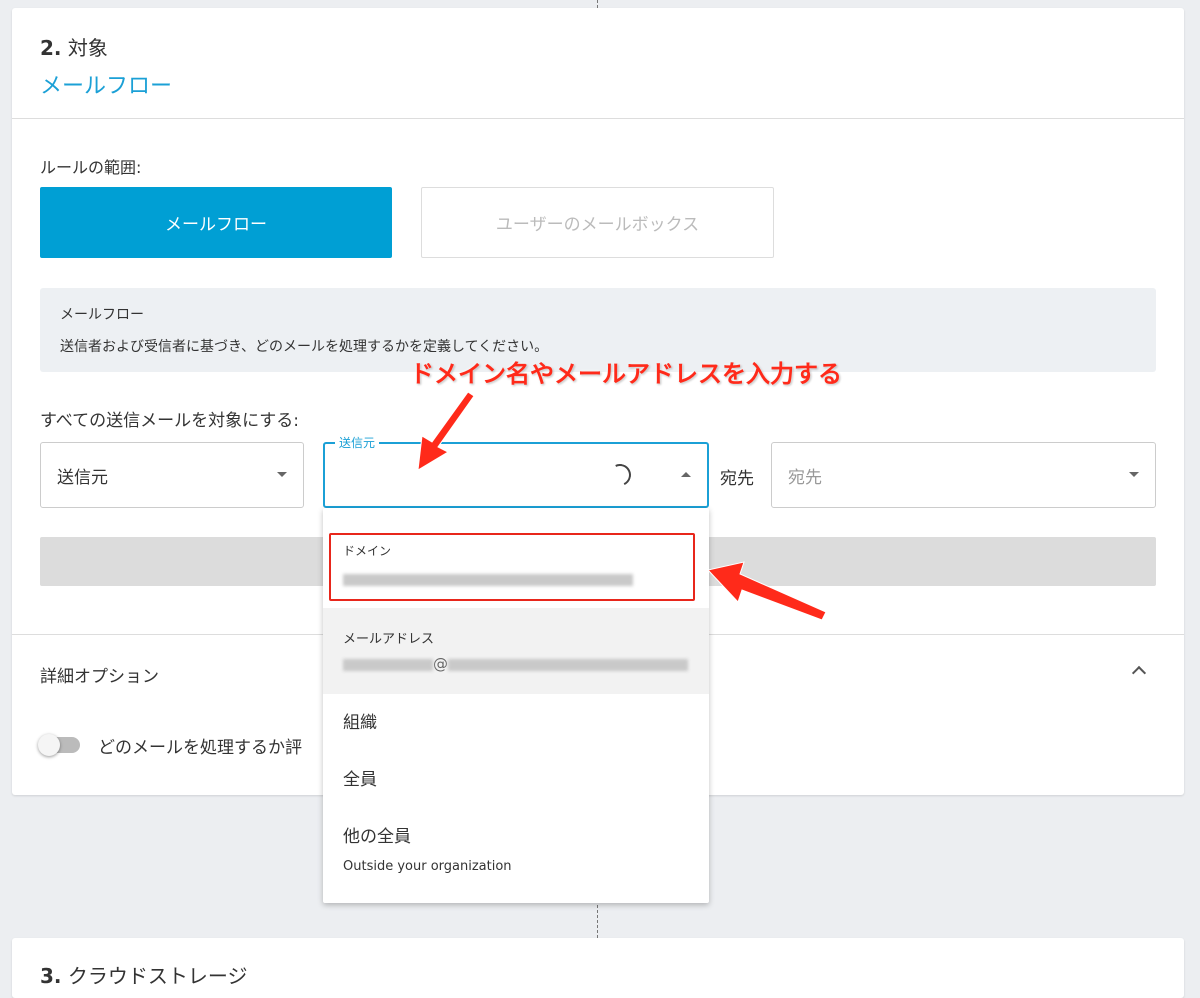  I want to click on arrow-icon, so click(622, 506).